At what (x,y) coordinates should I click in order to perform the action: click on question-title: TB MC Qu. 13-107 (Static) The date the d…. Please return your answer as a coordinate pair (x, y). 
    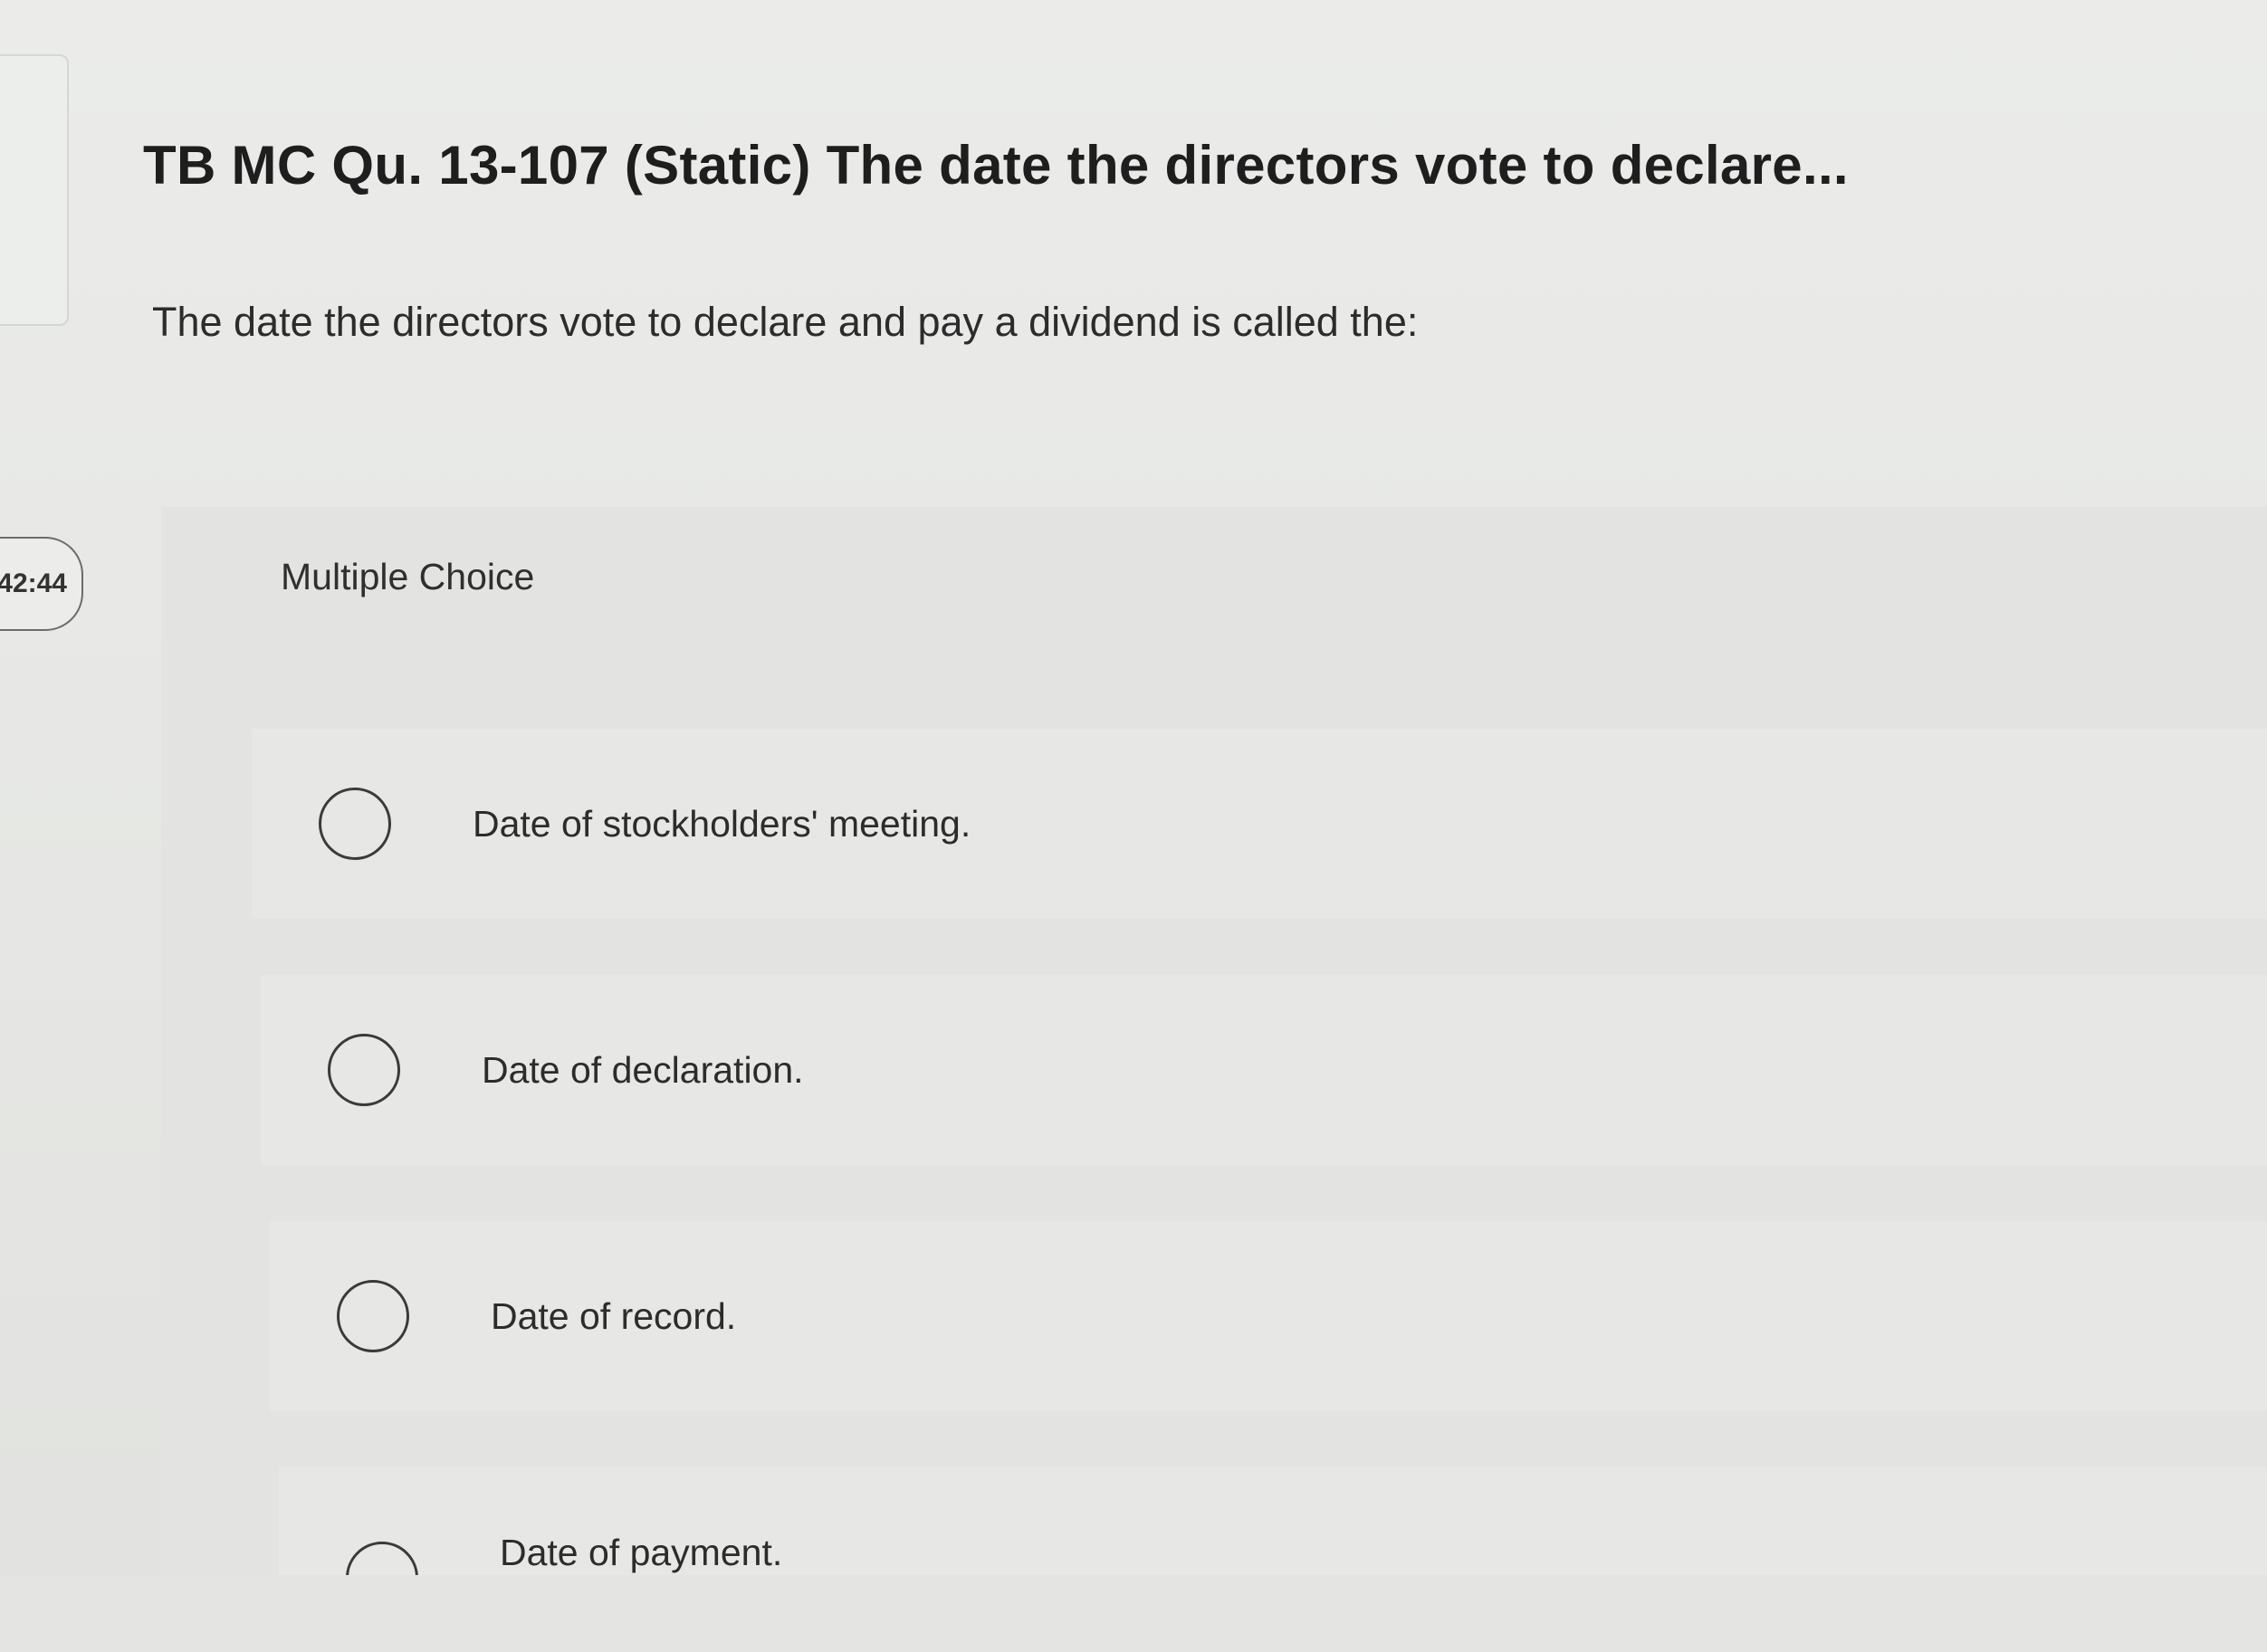
    Looking at the image, I should click on (996, 165).